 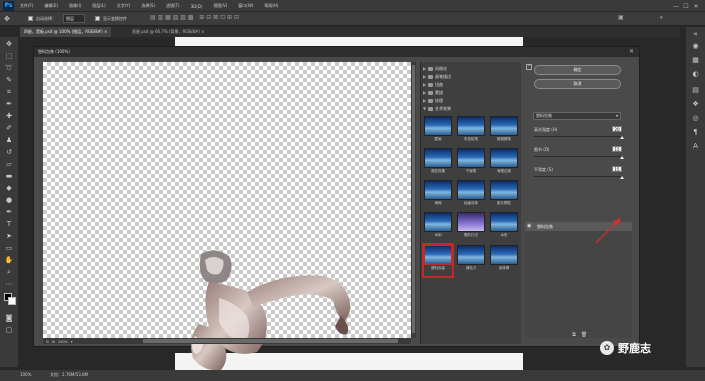 I want to click on filter-rough-pastels: 粗糙蜡笔, so click(x=504, y=129).